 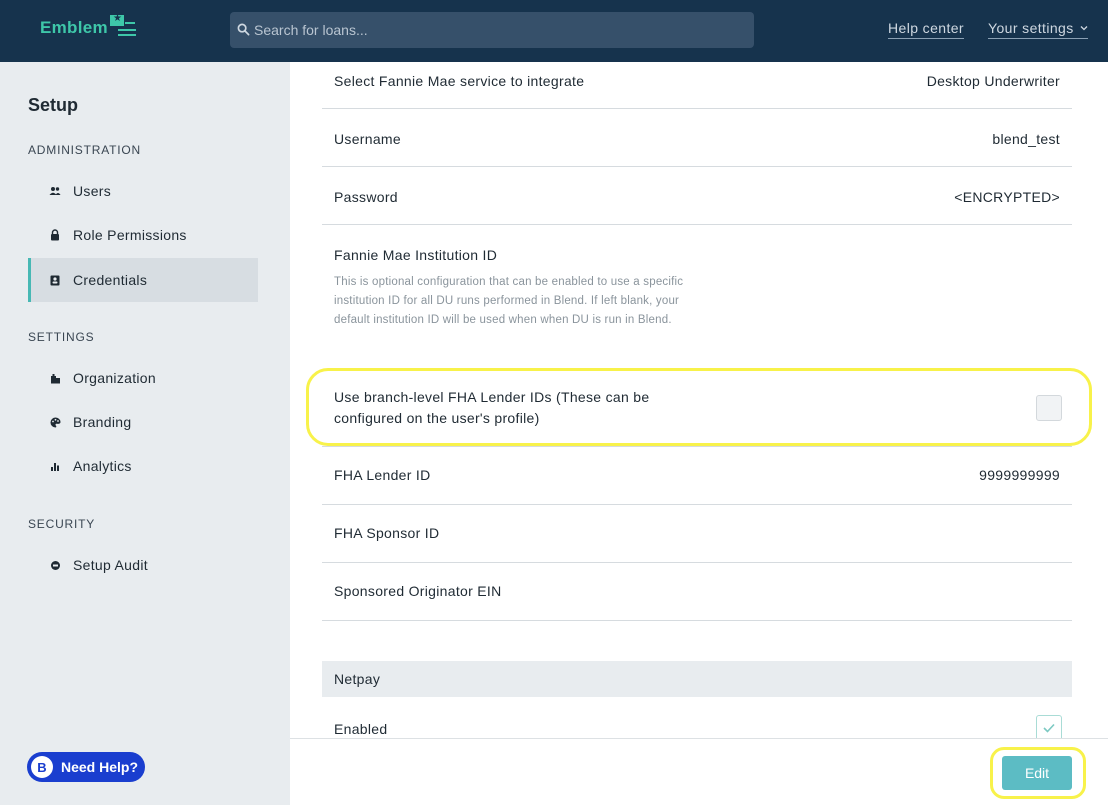 What do you see at coordinates (357, 679) in the screenshot?
I see `section-title: Netpay` at bounding box center [357, 679].